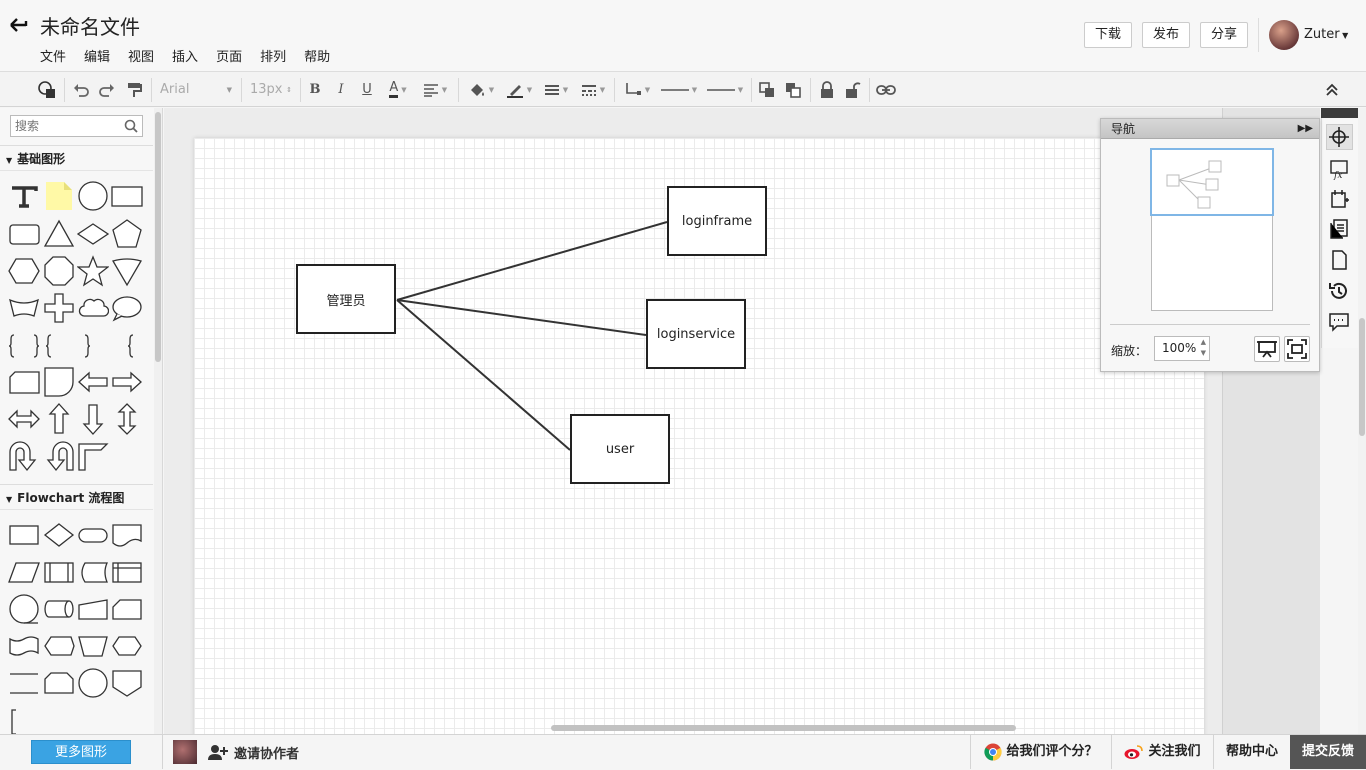  What do you see at coordinates (1332, 89) in the screenshot?
I see `collapse-icon` at bounding box center [1332, 89].